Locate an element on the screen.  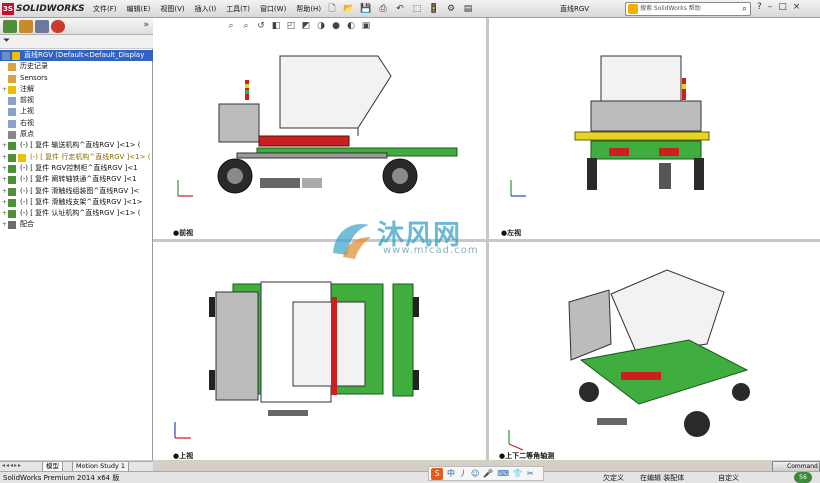
section-view-icon: ◧ is located at coordinates (276, 26).